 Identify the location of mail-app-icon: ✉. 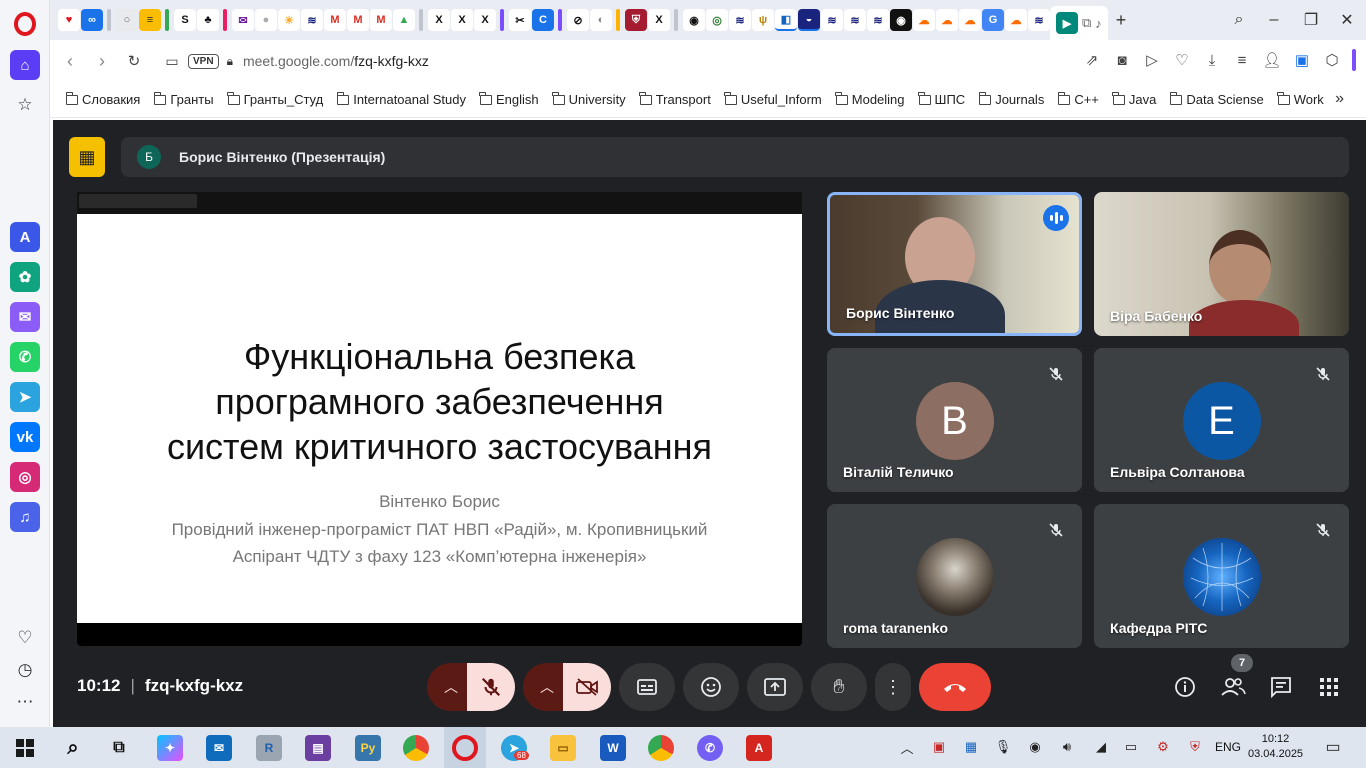
(219, 748).